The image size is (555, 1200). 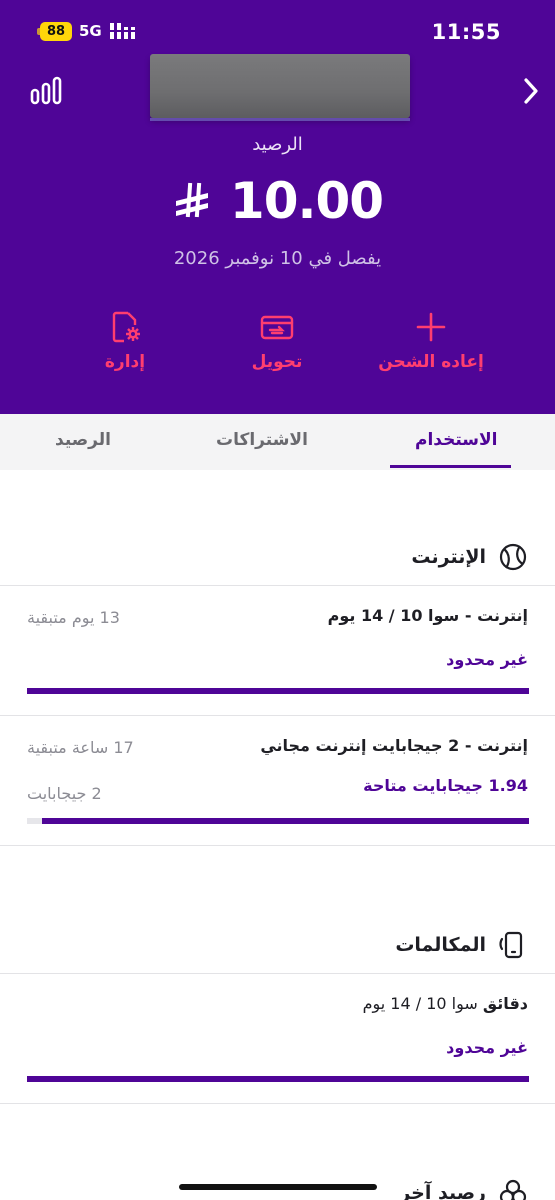 I want to click on expiry-date: يفصل في 10 نوفمبر 2026, so click(x=277, y=258).